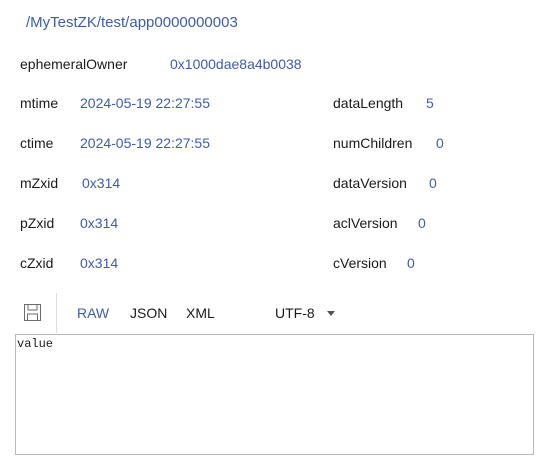 The height and width of the screenshot is (469, 546). I want to click on ephemeral-owner-label: ephemeralOwner, so click(74, 64).